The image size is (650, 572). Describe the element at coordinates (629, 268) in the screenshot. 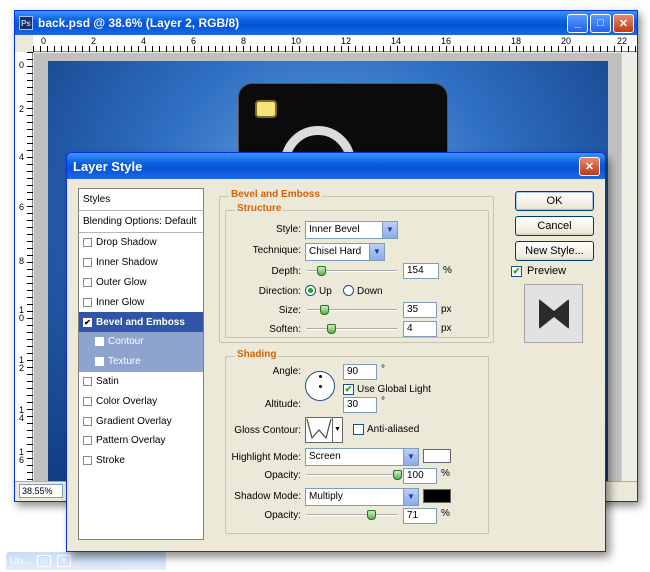

I see `vertical-scrollbar` at that location.